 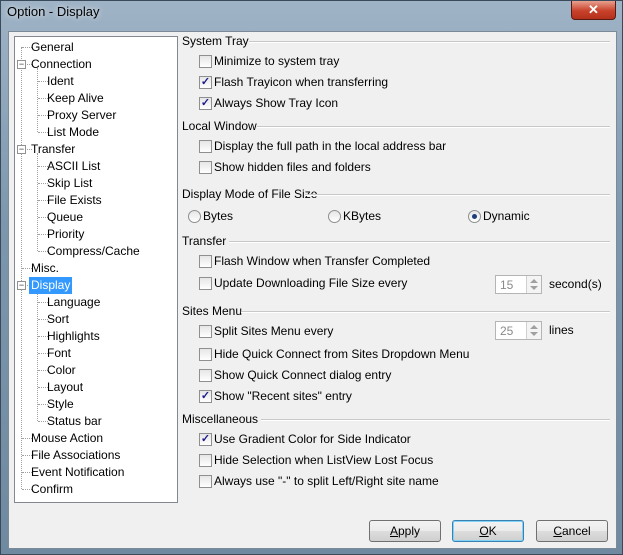 I want to click on tree-item-transfer: Transfer, so click(x=53, y=149).